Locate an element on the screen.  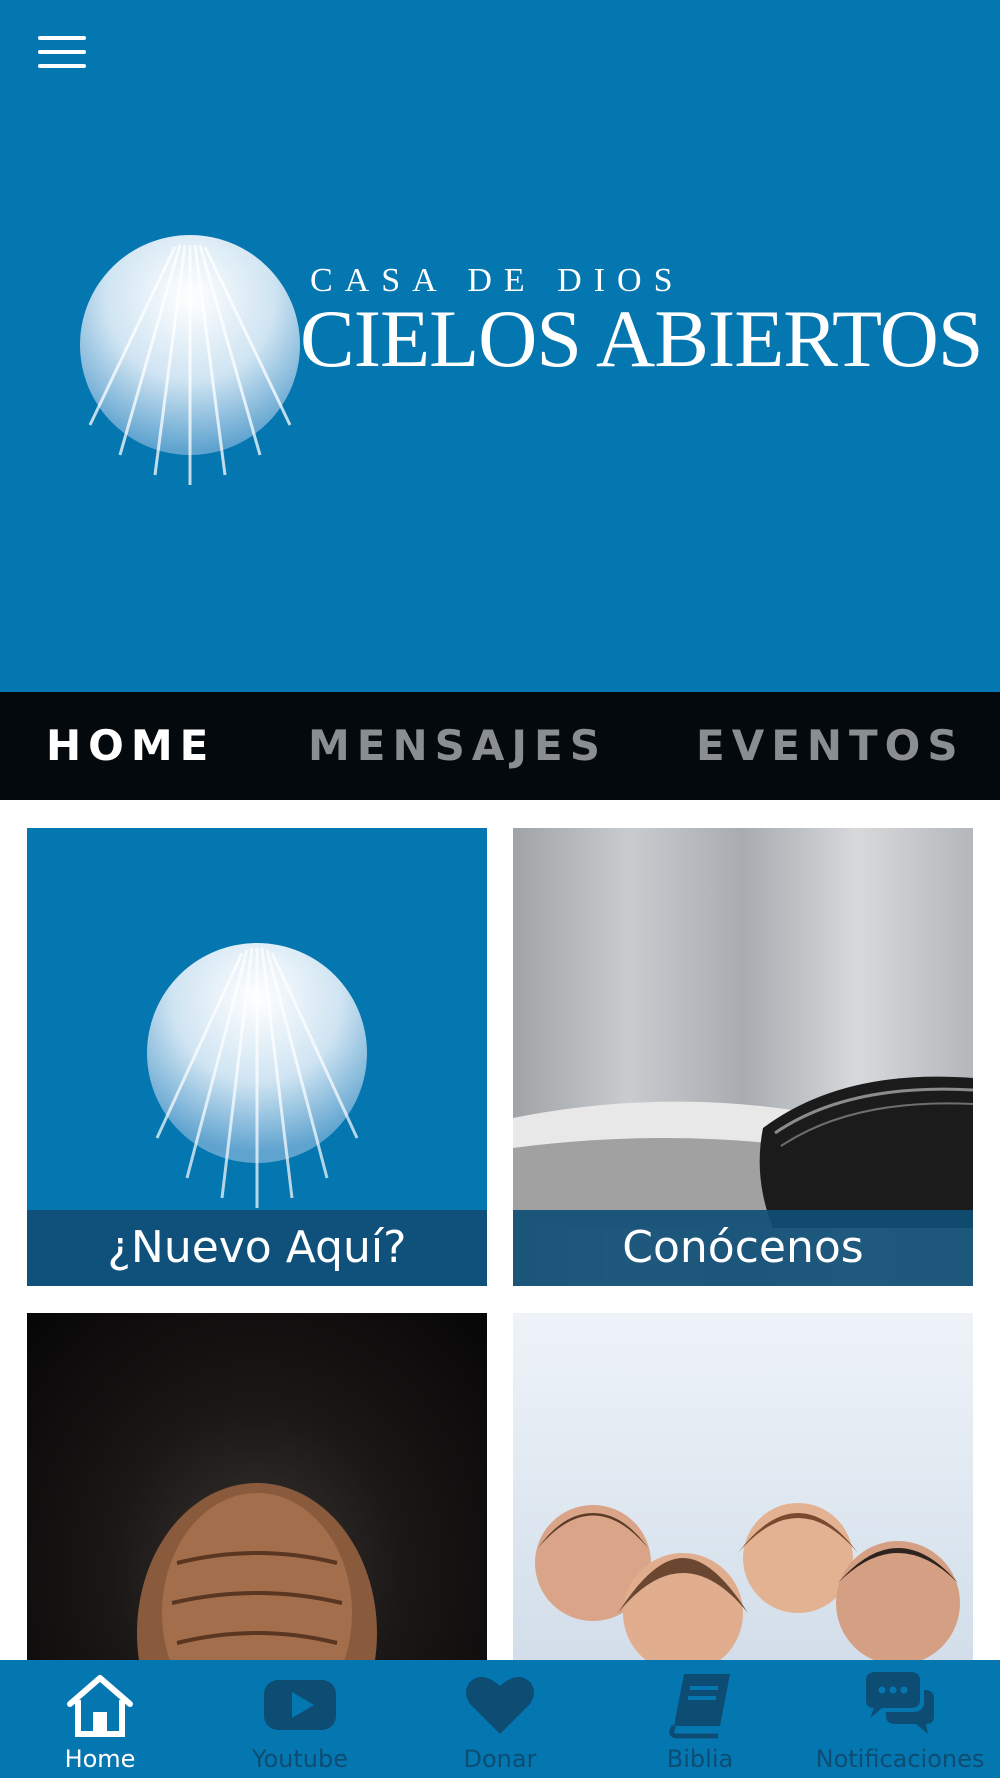
nav-label: Youtube is located at coordinates (300, 1759).